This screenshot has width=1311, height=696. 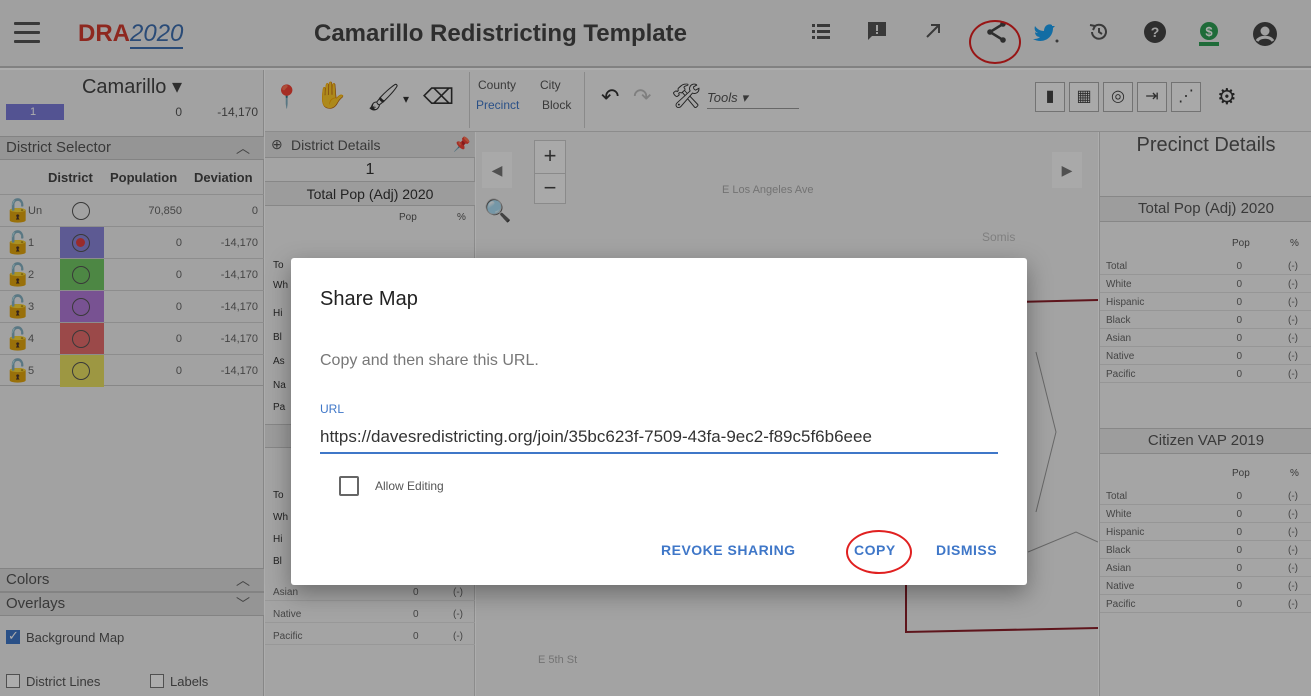 What do you see at coordinates (728, 550) in the screenshot?
I see `revoke-sharing-button: REVOKE SHARING` at bounding box center [728, 550].